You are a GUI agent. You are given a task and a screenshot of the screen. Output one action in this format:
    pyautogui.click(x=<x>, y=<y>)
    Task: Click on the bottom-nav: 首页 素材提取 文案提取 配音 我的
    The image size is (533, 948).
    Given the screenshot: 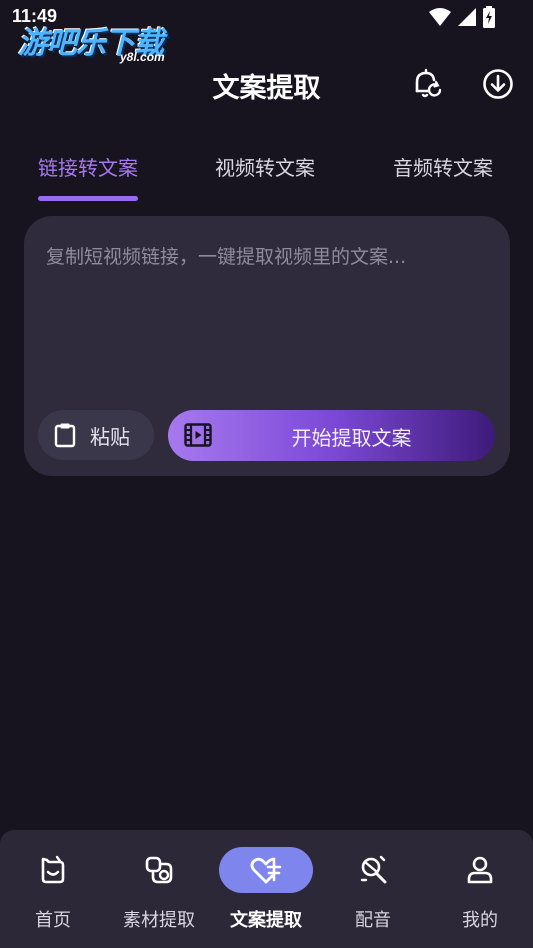 What is the action you would take?
    pyautogui.click(x=266, y=889)
    